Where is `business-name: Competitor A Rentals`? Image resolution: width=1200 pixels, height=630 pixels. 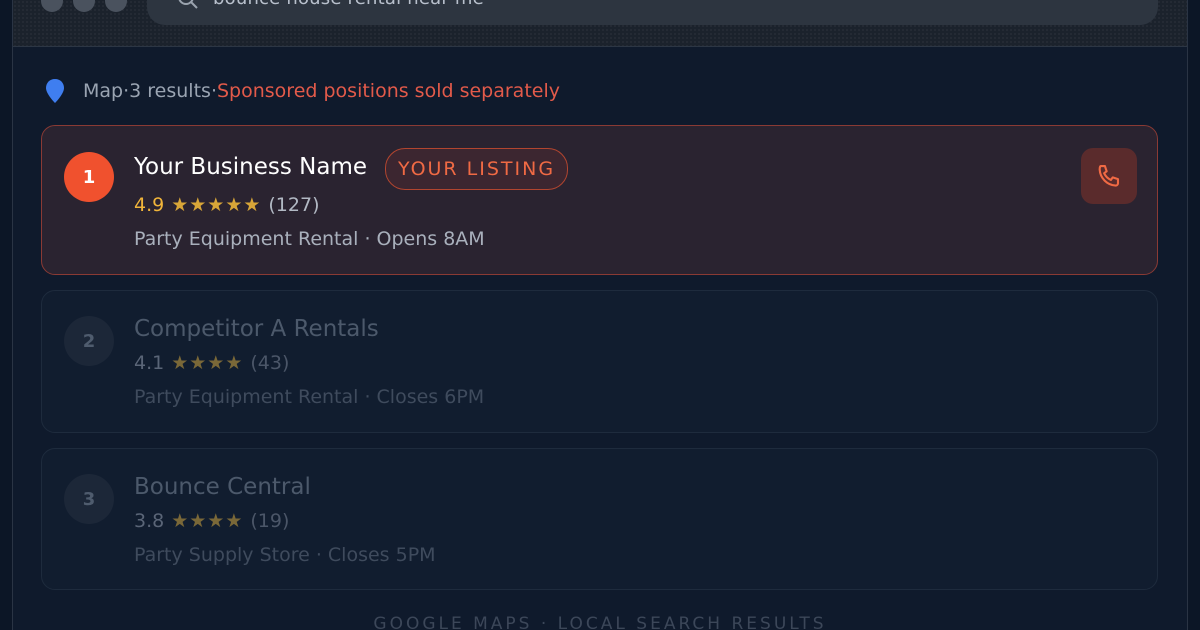 business-name: Competitor A Rentals is located at coordinates (256, 329).